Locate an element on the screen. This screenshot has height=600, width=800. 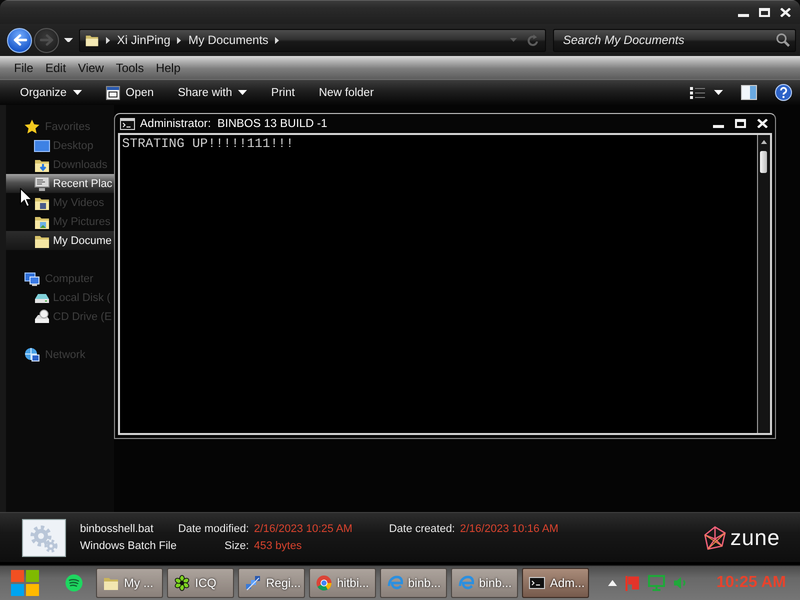
circle-waves-icon is located at coordinates (74, 583).